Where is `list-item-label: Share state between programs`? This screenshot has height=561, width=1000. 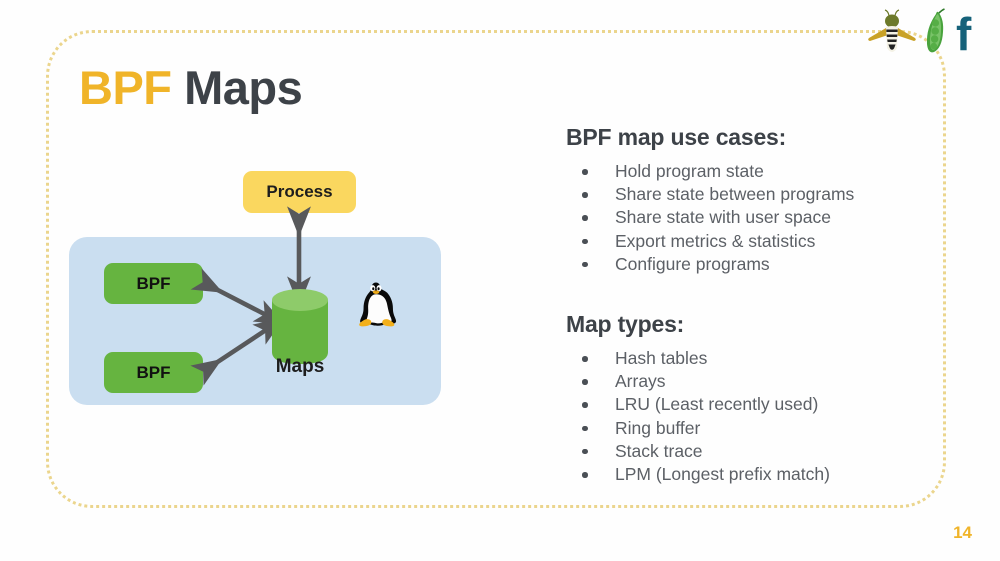
list-item-label: Share state between programs is located at coordinates (735, 194).